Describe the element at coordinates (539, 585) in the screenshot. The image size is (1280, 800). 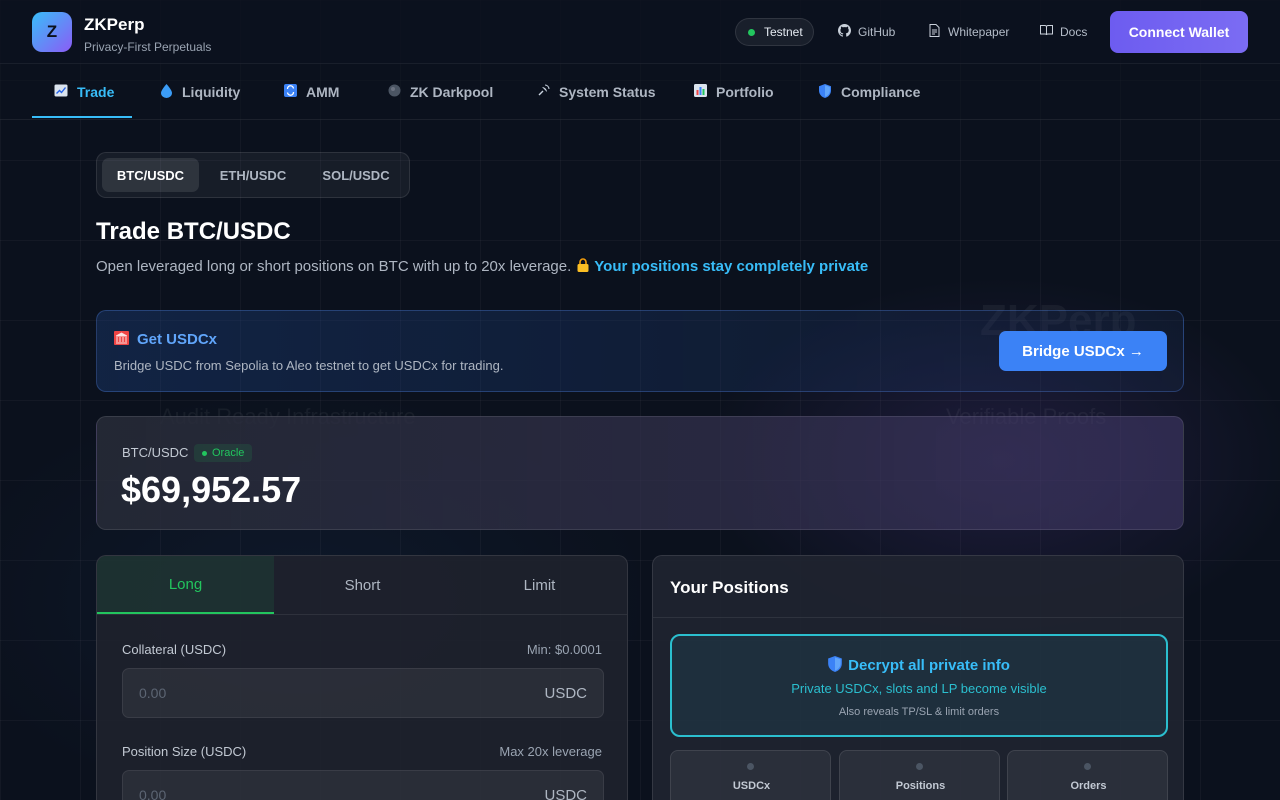
I see `tab-limit: Limit` at that location.